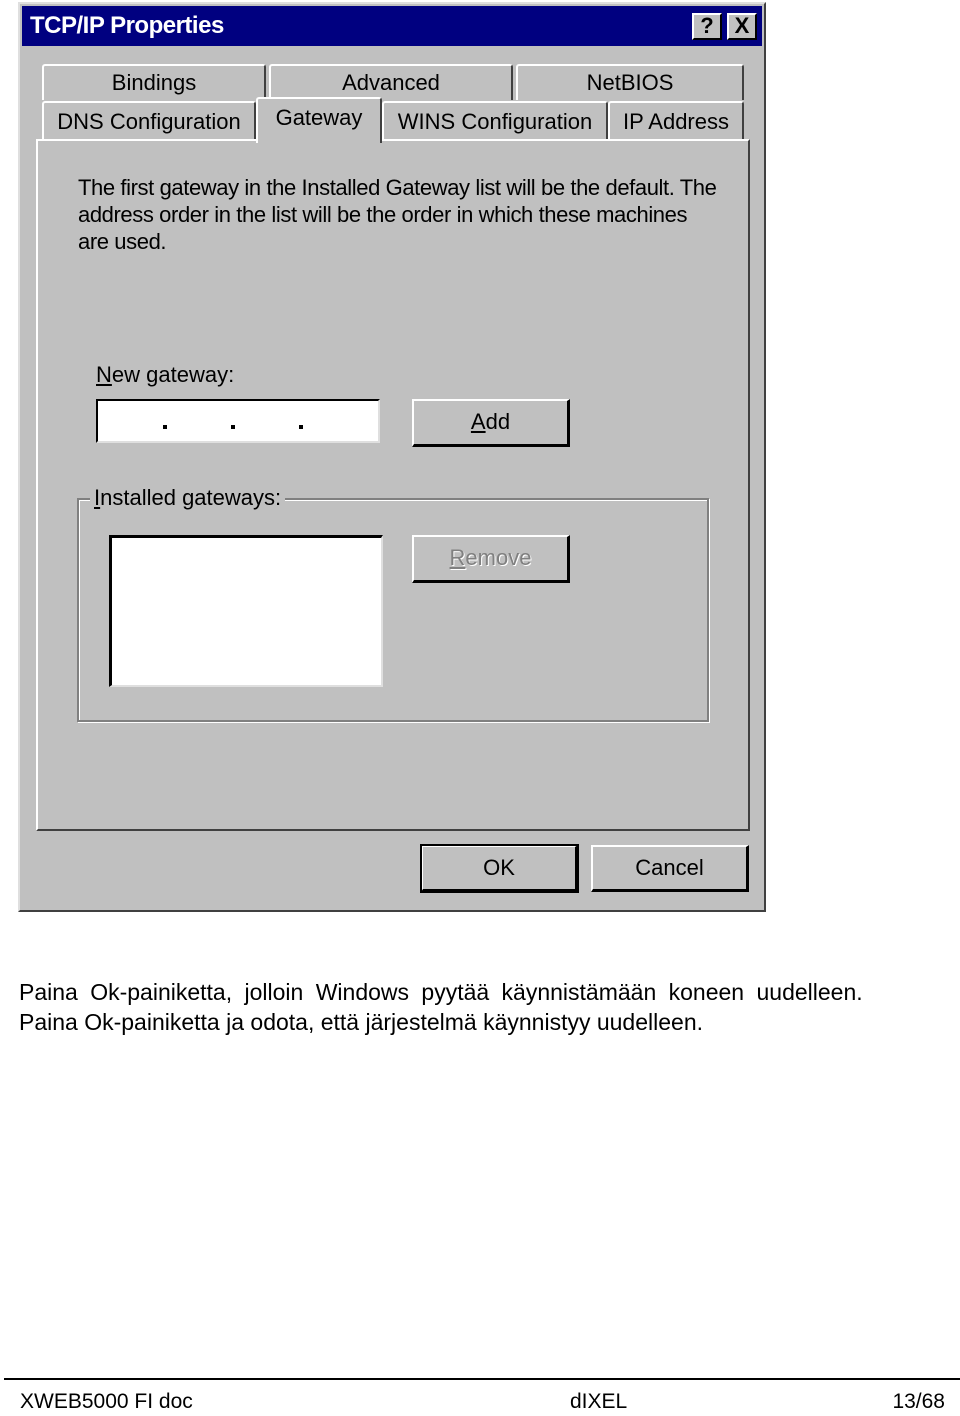 This screenshot has width=960, height=1416. I want to click on tab-netbios: NetBIOS, so click(630, 82).